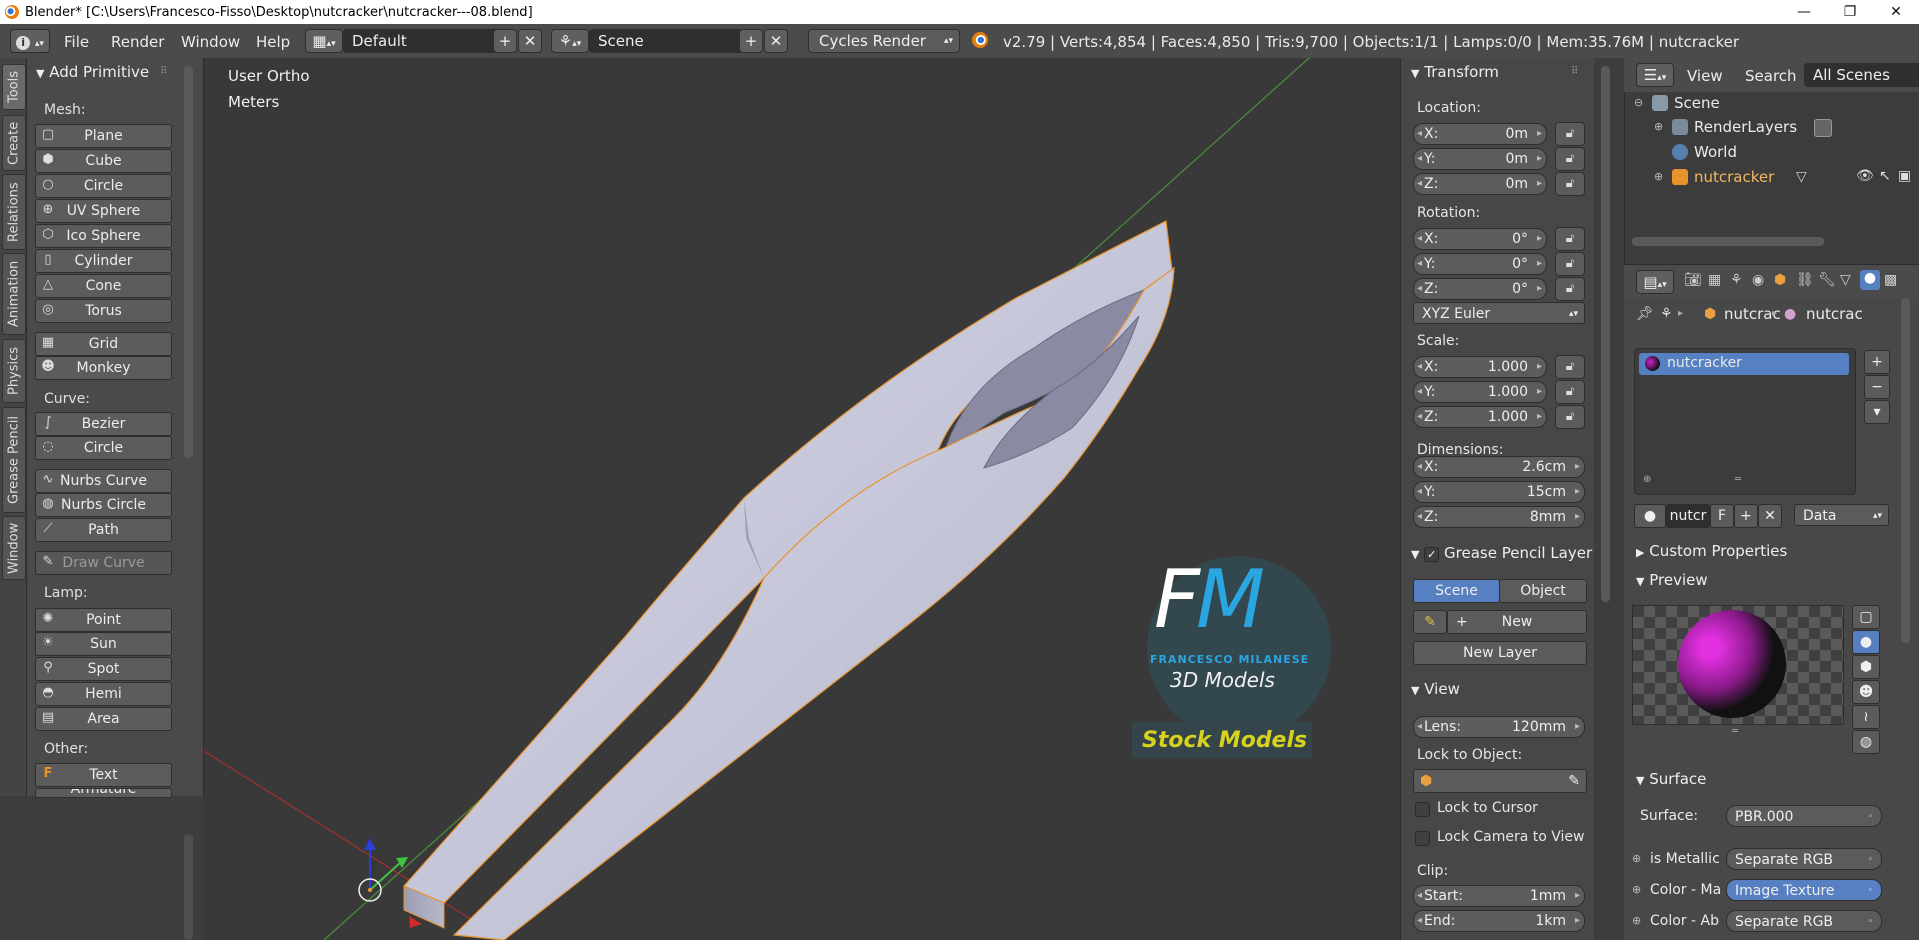 The width and height of the screenshot is (1919, 940). Describe the element at coordinates (1697, 103) in the screenshot. I see `outliner-item-scene: Scene` at that location.